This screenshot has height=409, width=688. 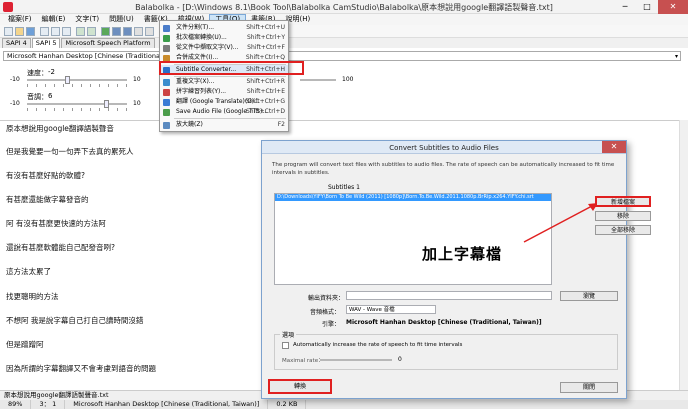 What do you see at coordinates (673, 7) in the screenshot?
I see `close-button: ✕` at bounding box center [673, 7].